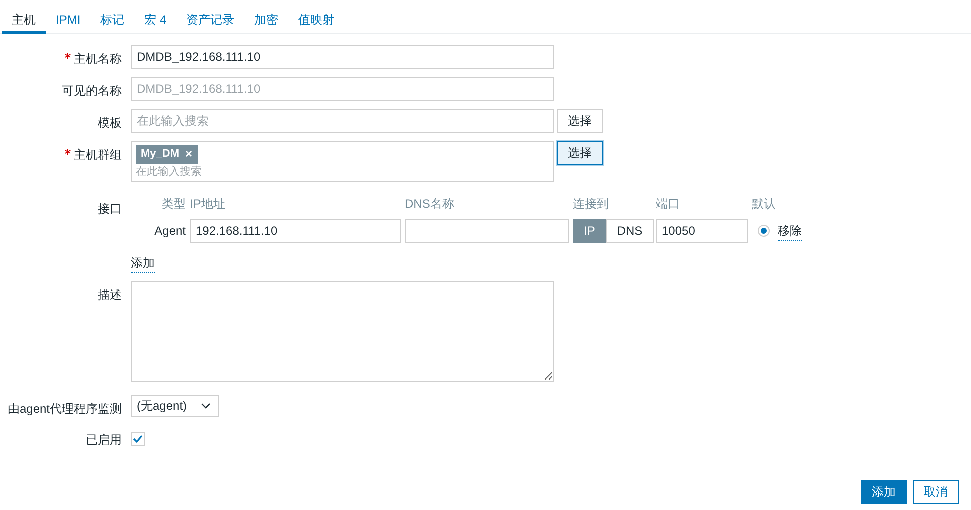 This screenshot has width=971, height=510. What do you see at coordinates (266, 17) in the screenshot?
I see `tab: 加密` at bounding box center [266, 17].